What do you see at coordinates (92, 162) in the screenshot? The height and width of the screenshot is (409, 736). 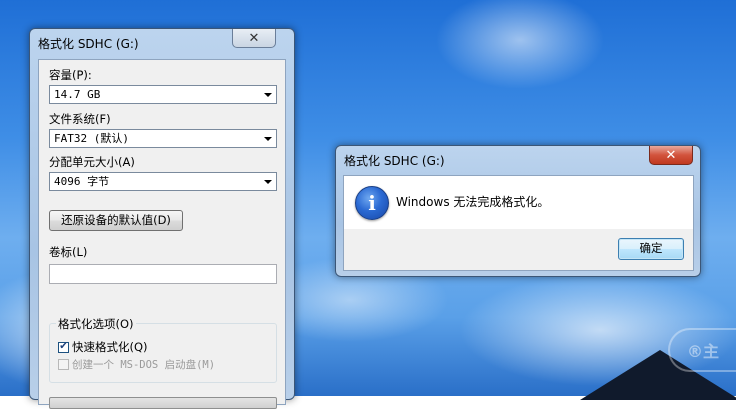 I see `allocation-label: 分配单元大小(A)` at bounding box center [92, 162].